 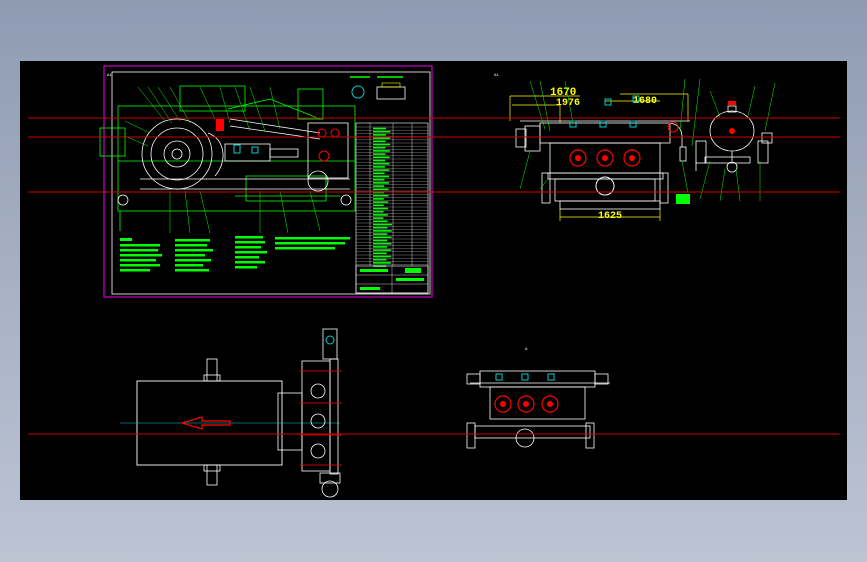 What do you see at coordinates (526, 393) in the screenshot?
I see `front-view-valves` at bounding box center [526, 393].